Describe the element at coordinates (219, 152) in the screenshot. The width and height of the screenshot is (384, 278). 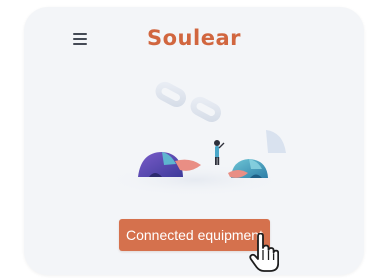
I see `person-figure` at that location.